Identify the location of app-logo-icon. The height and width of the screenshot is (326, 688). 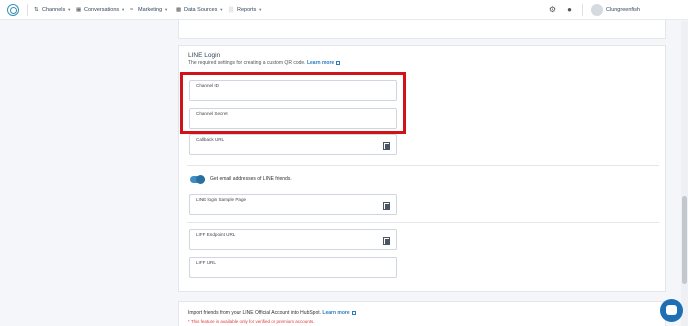
(13, 10).